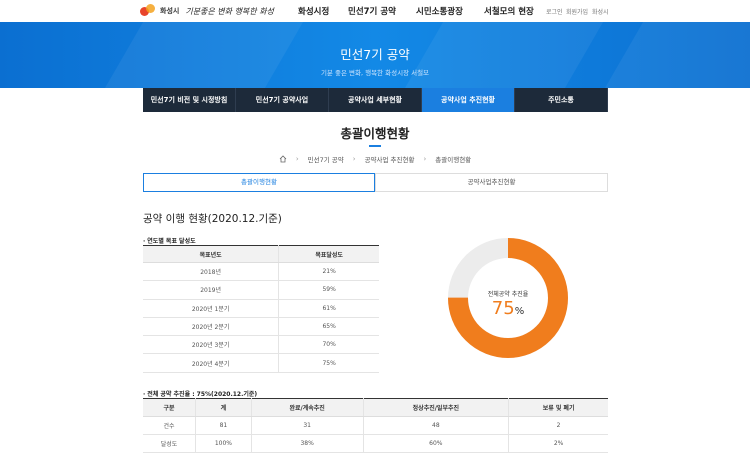  I want to click on target-rate-cell: 70%, so click(328, 345).